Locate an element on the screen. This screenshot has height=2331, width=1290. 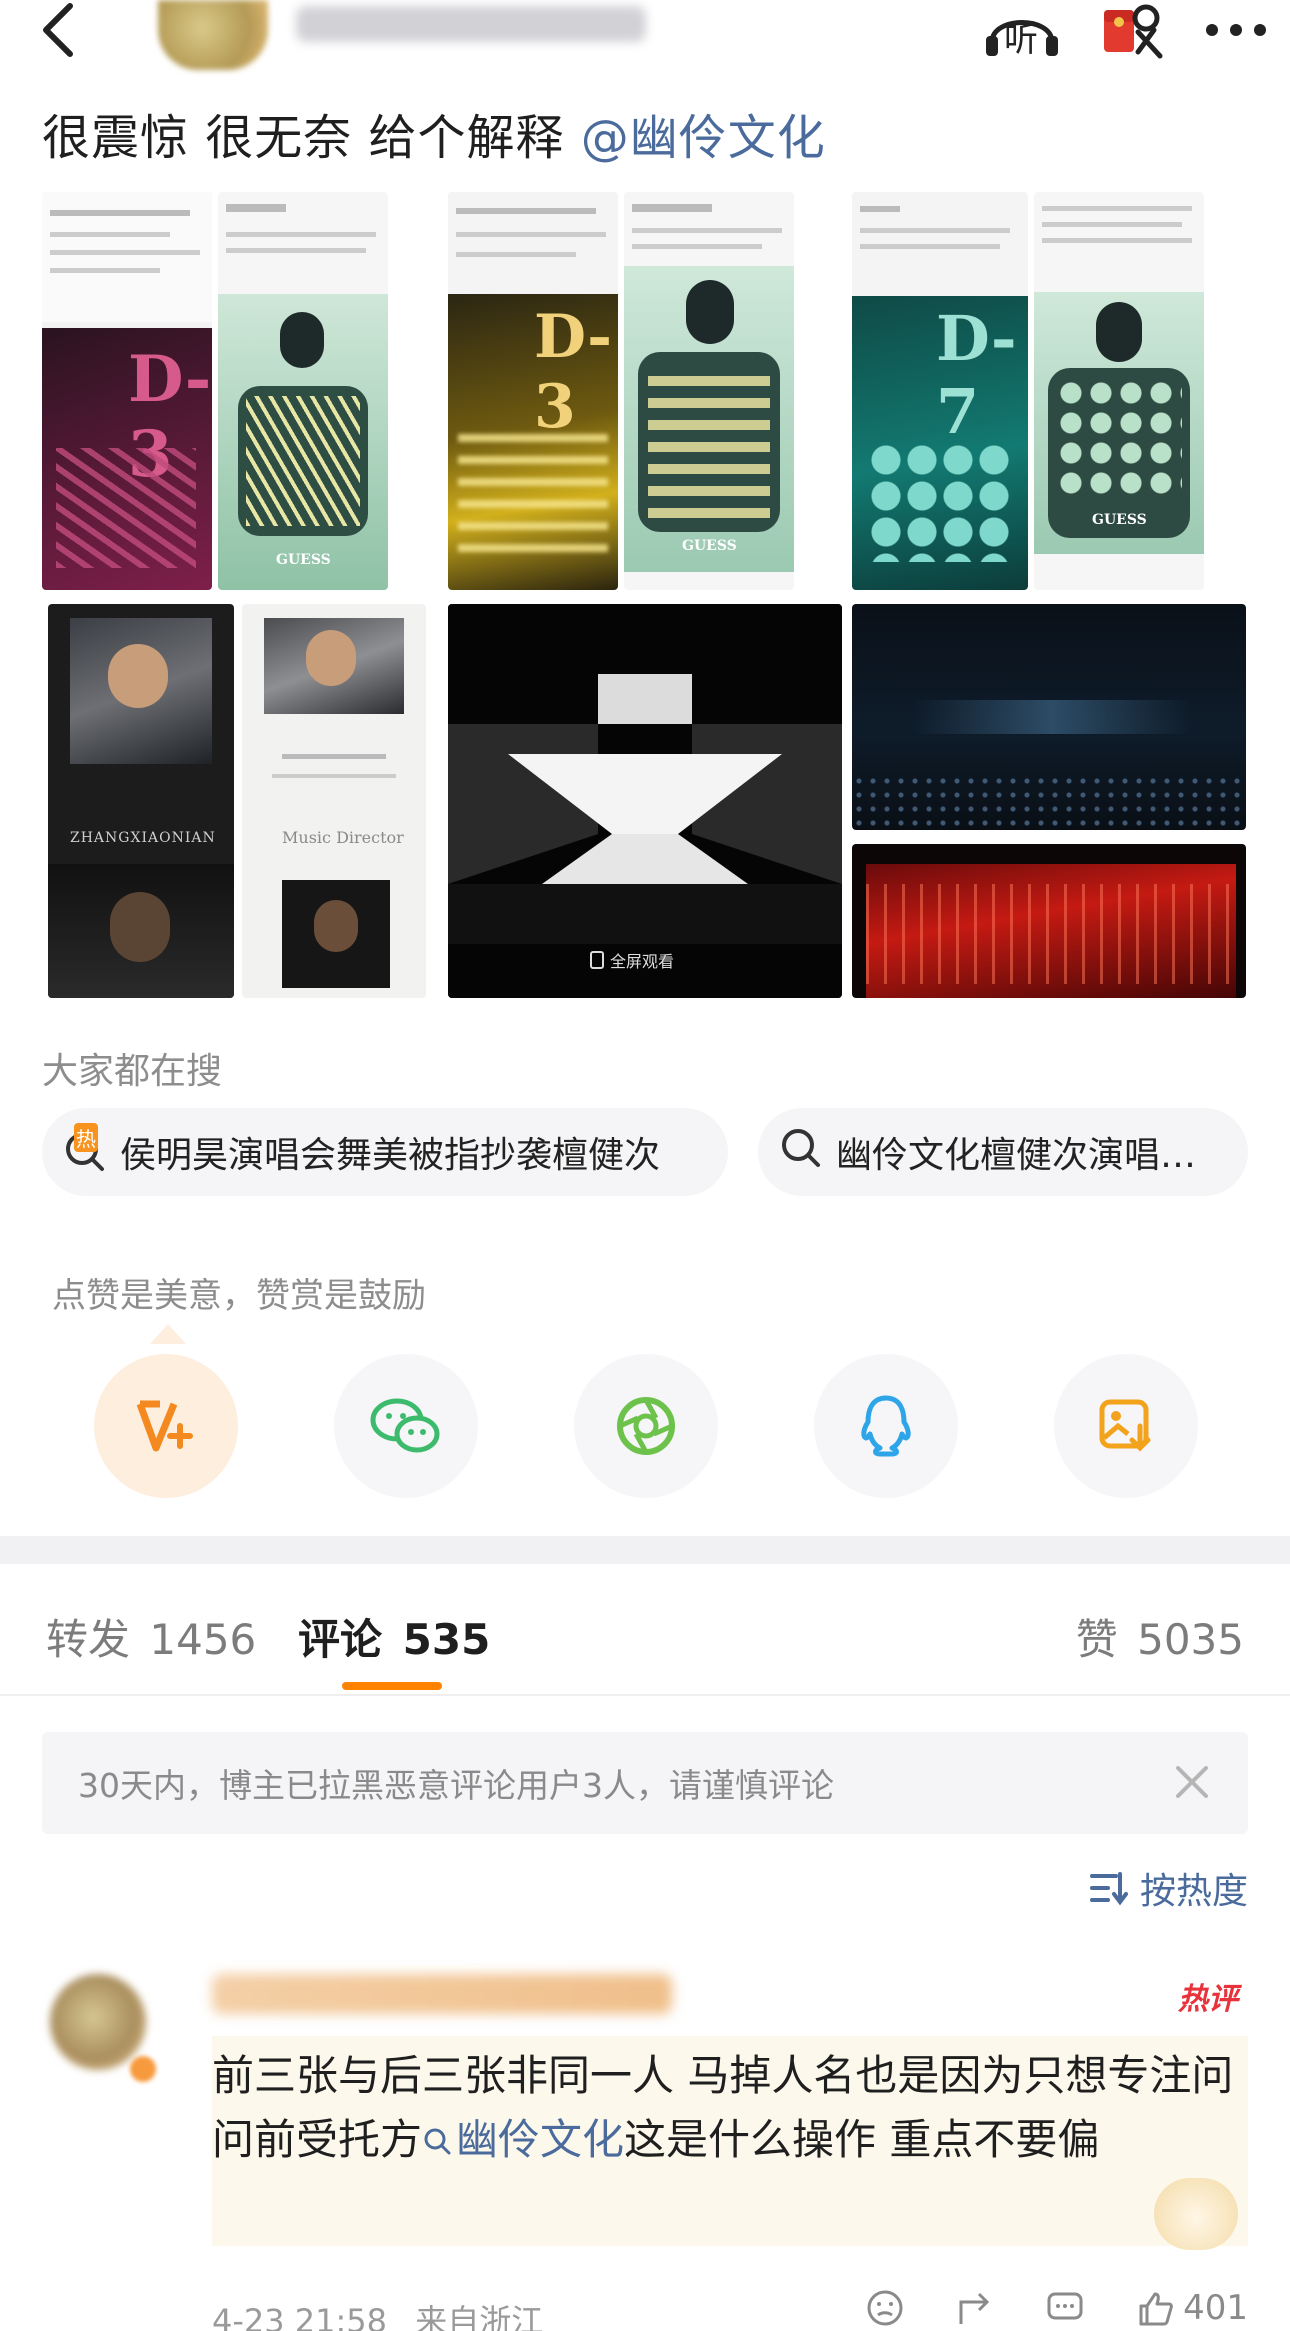
top-actions: 听 is located at coordinates (1125, 30).